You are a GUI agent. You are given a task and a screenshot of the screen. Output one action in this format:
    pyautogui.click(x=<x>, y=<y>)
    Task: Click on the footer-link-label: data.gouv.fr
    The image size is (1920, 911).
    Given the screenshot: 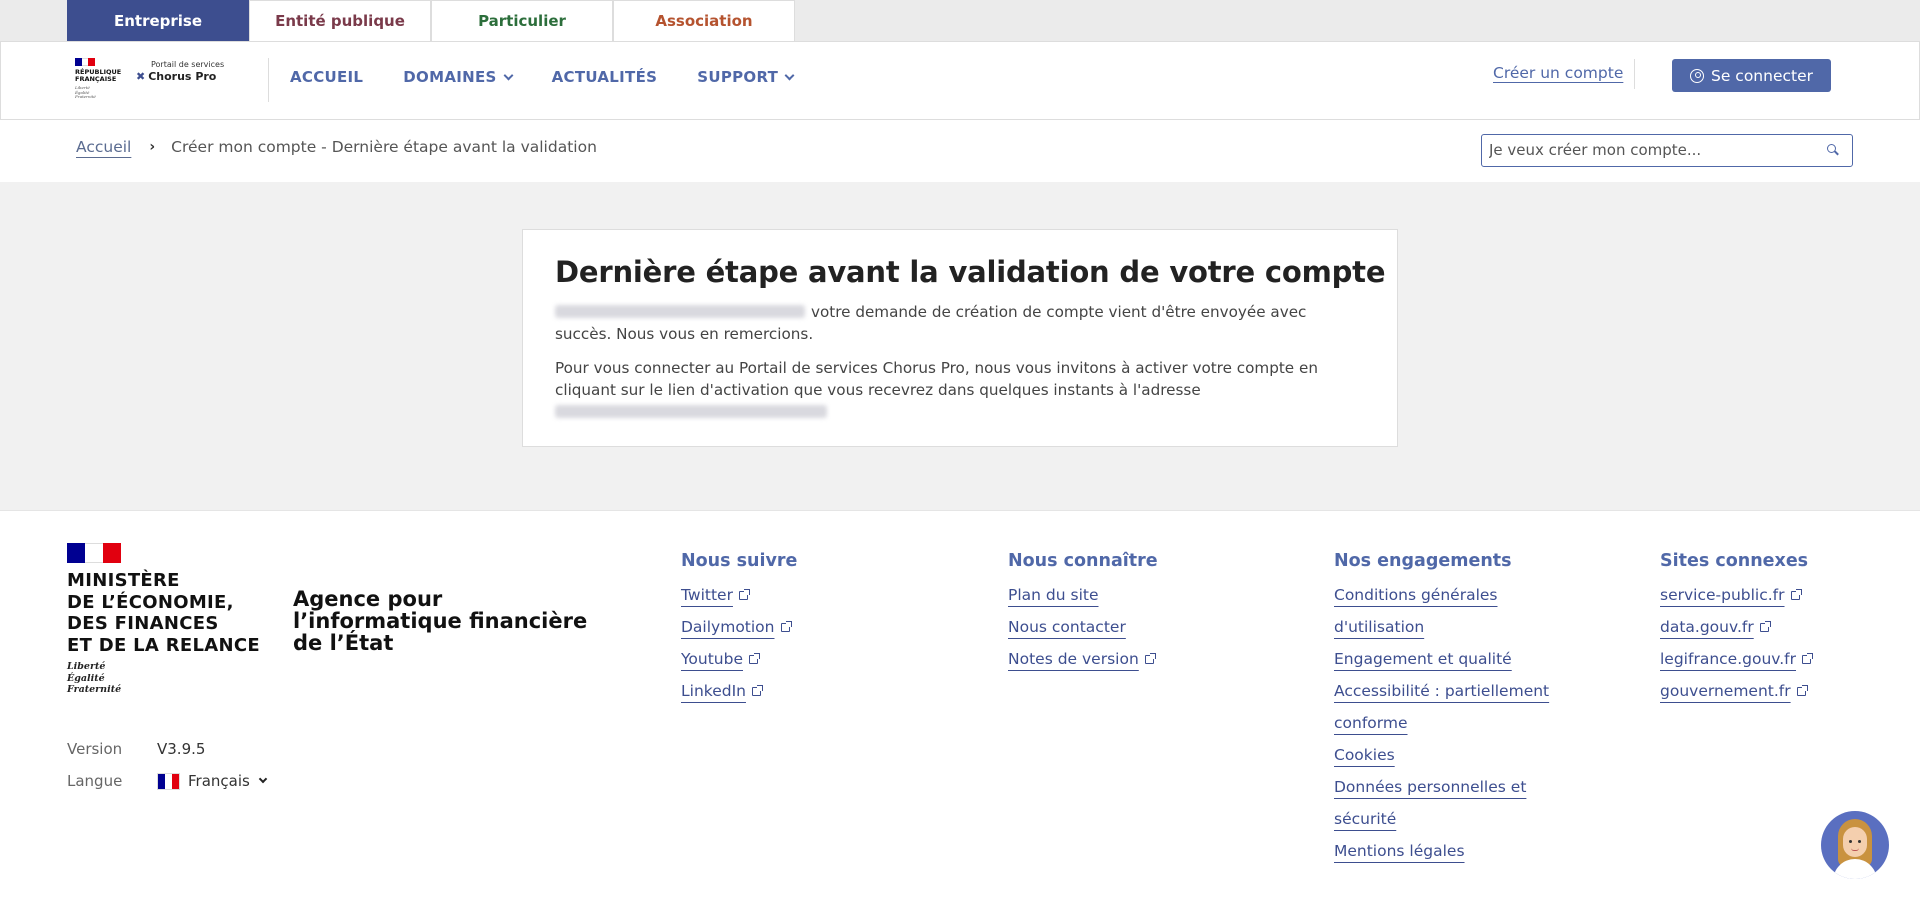 What is the action you would take?
    pyautogui.click(x=1707, y=627)
    